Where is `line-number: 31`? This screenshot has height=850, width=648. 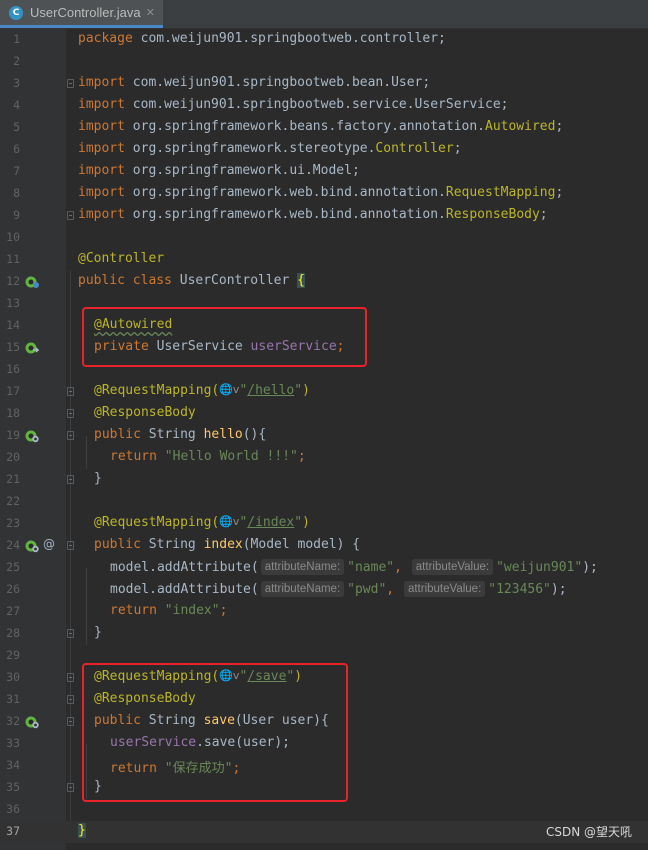
line-number: 31 is located at coordinates (13, 699).